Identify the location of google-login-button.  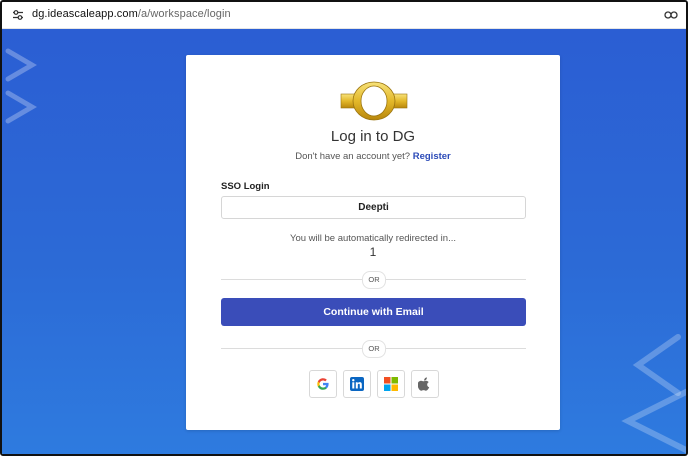
(323, 384).